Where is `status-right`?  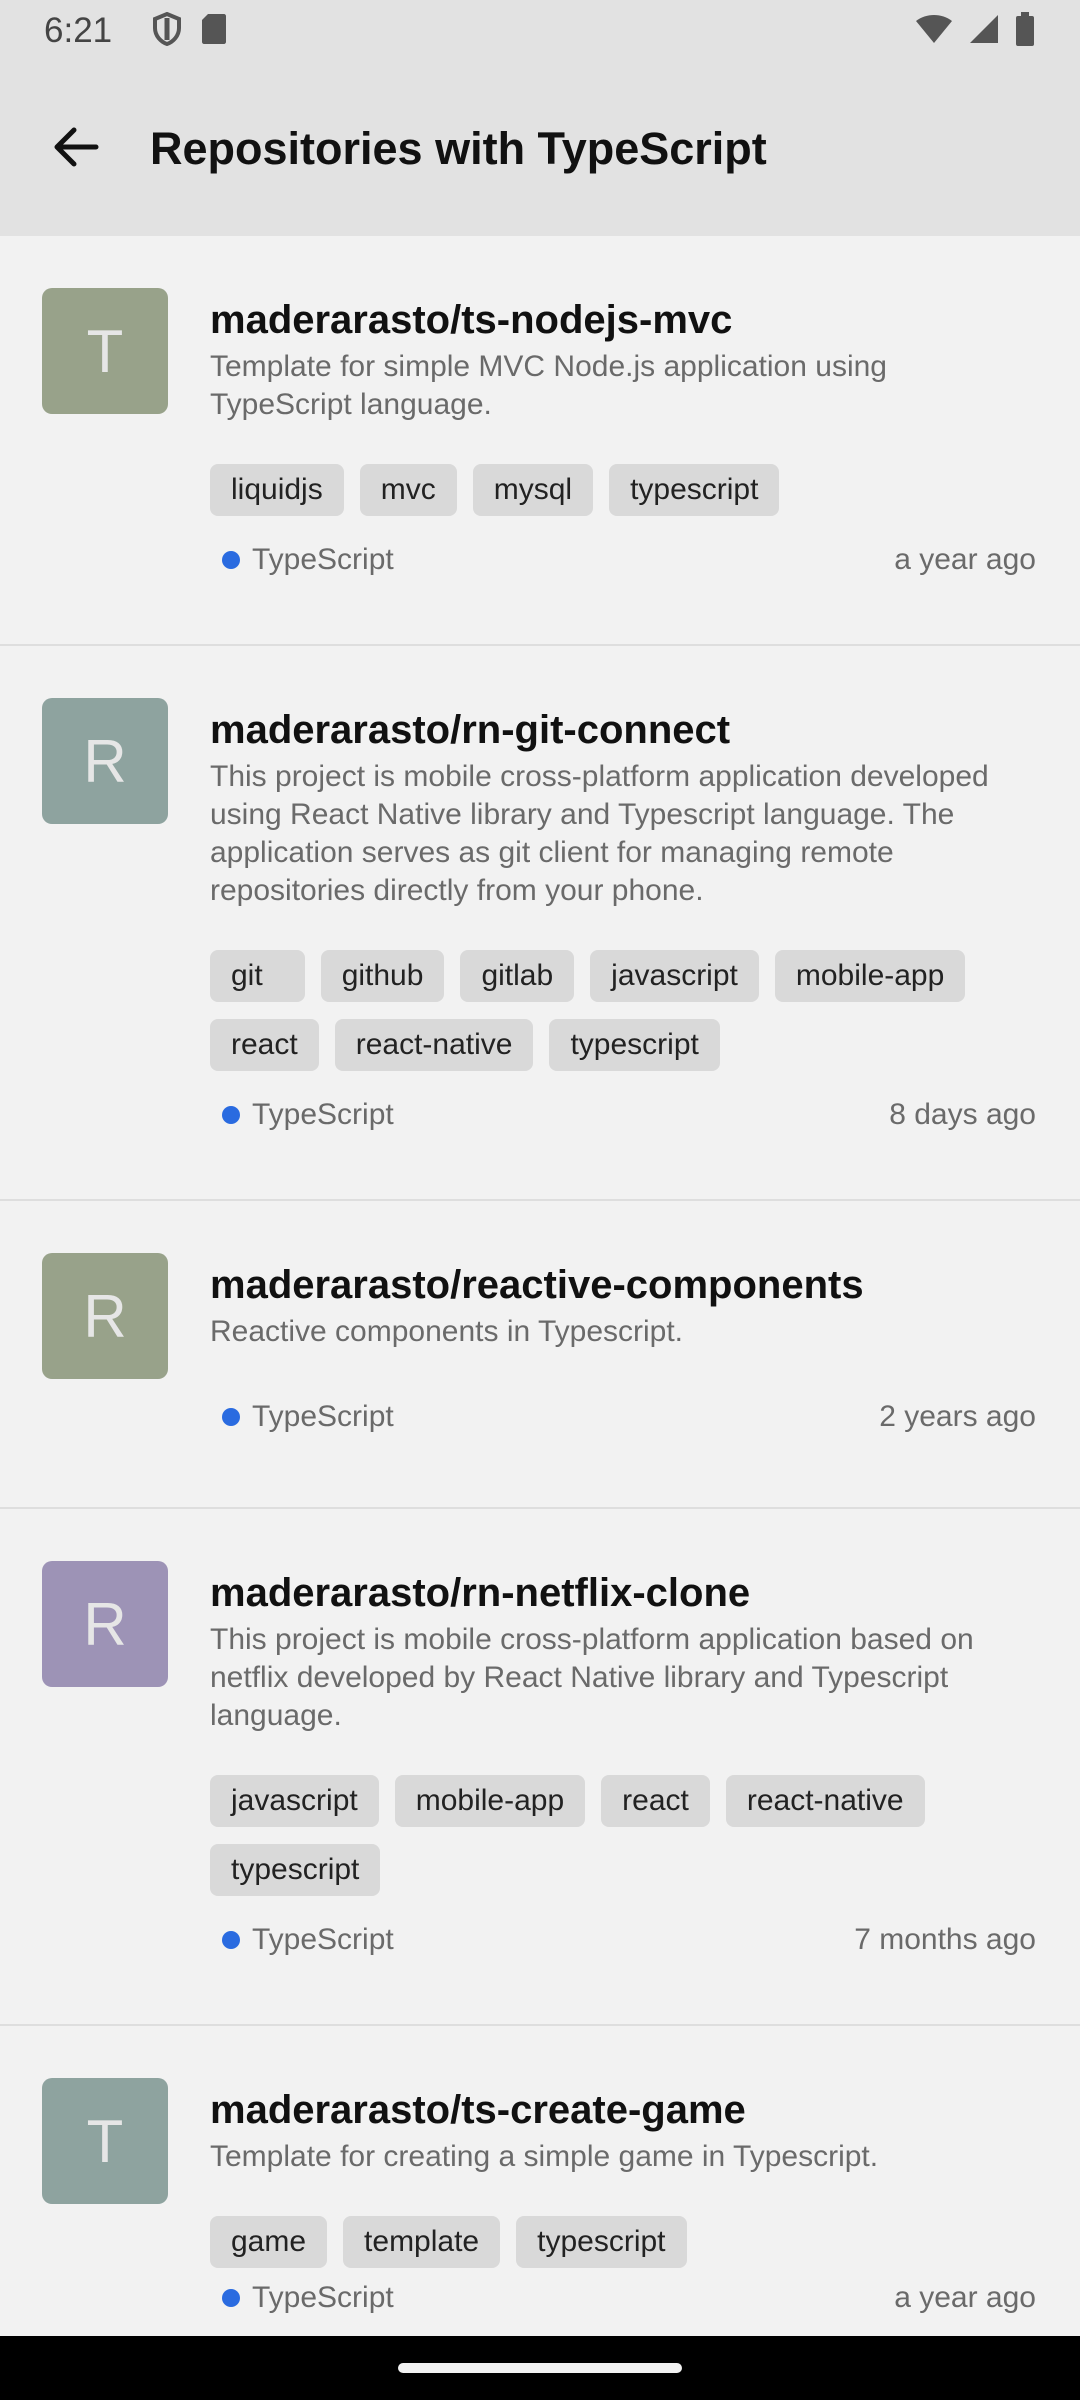 status-right is located at coordinates (975, 31).